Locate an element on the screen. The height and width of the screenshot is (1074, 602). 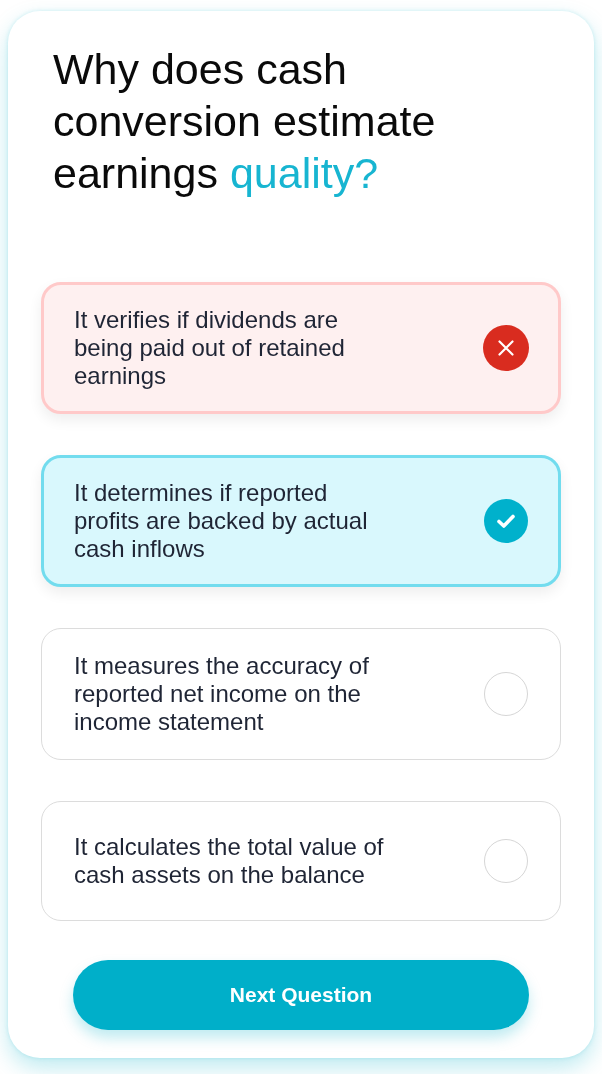
answer-option: It calculates the total value of cash assets on the balance is located at coordinates (301, 861).